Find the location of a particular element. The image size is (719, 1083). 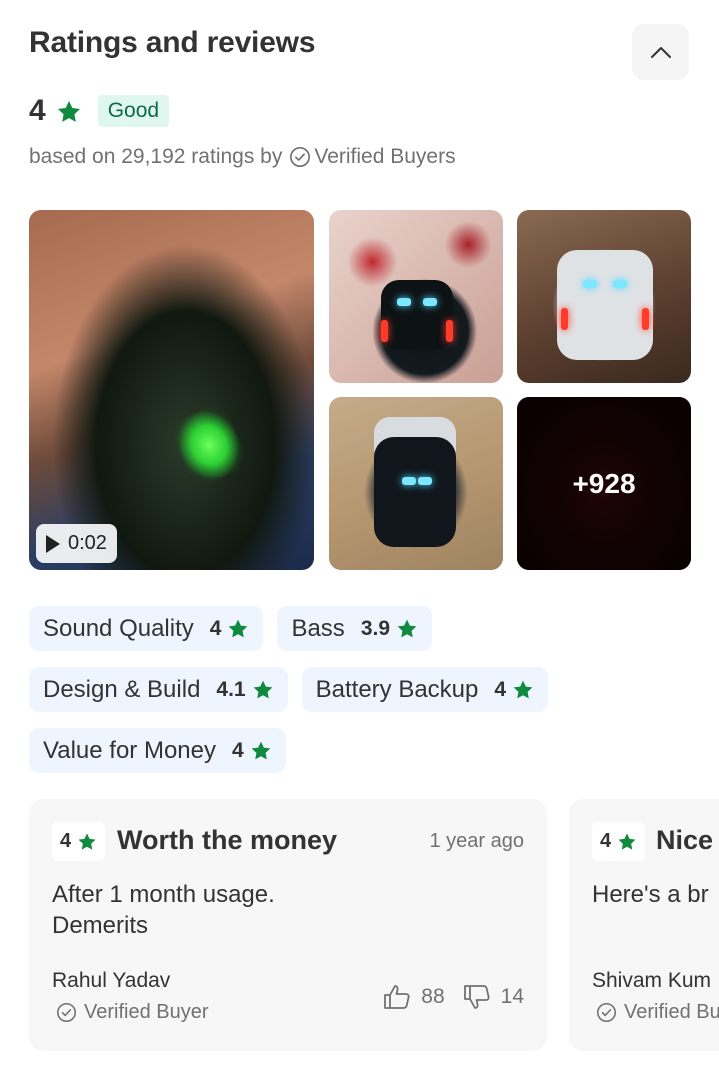

aspect-label: Design & Build is located at coordinates (122, 689).